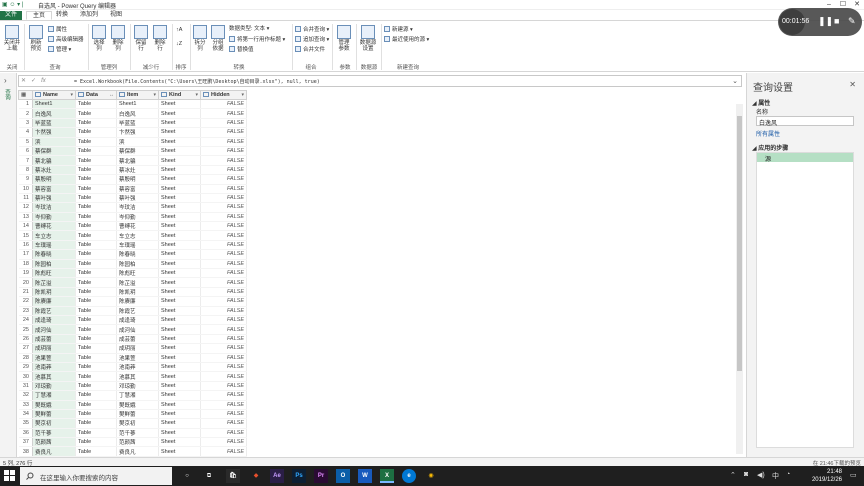  Describe the element at coordinates (344, 38) in the screenshot. I see `manage-parameters-button: 管理 参数` at that location.